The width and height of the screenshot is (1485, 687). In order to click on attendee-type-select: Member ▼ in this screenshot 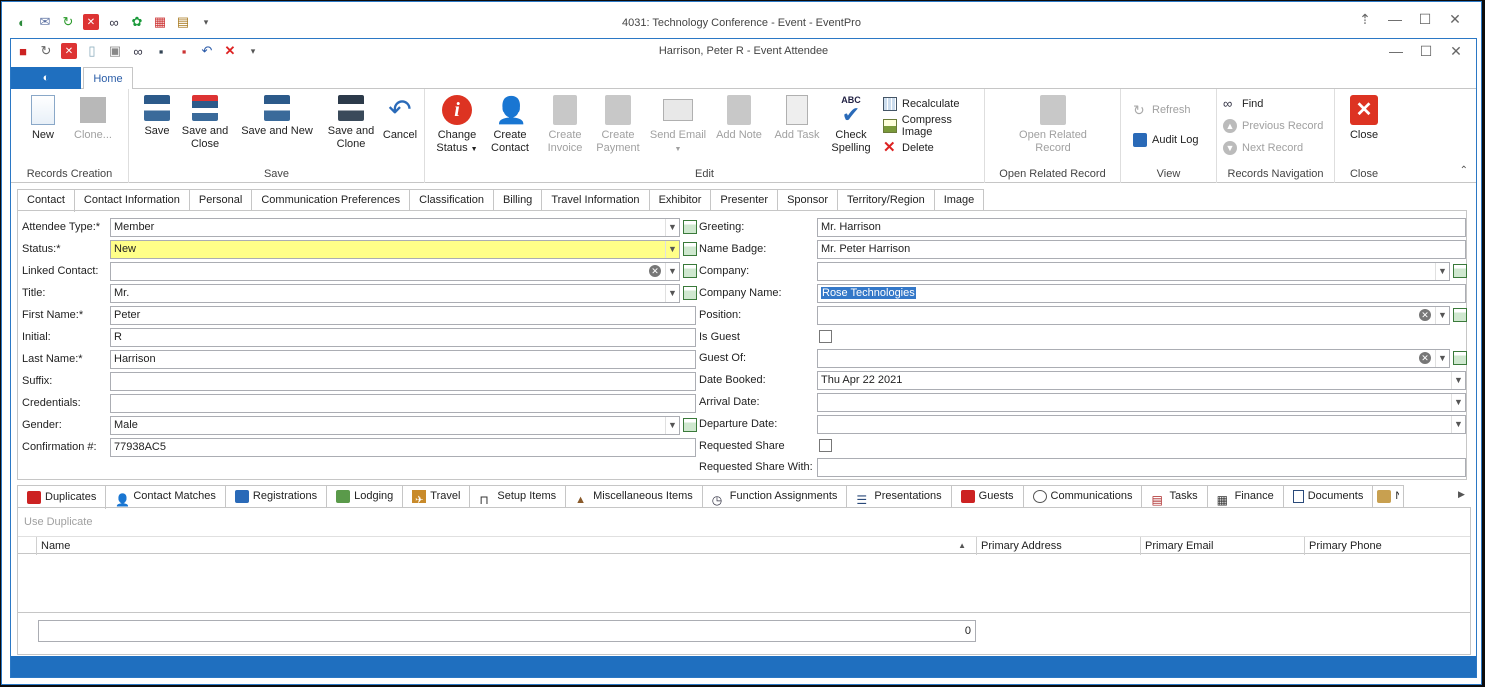, I will do `click(395, 227)`.